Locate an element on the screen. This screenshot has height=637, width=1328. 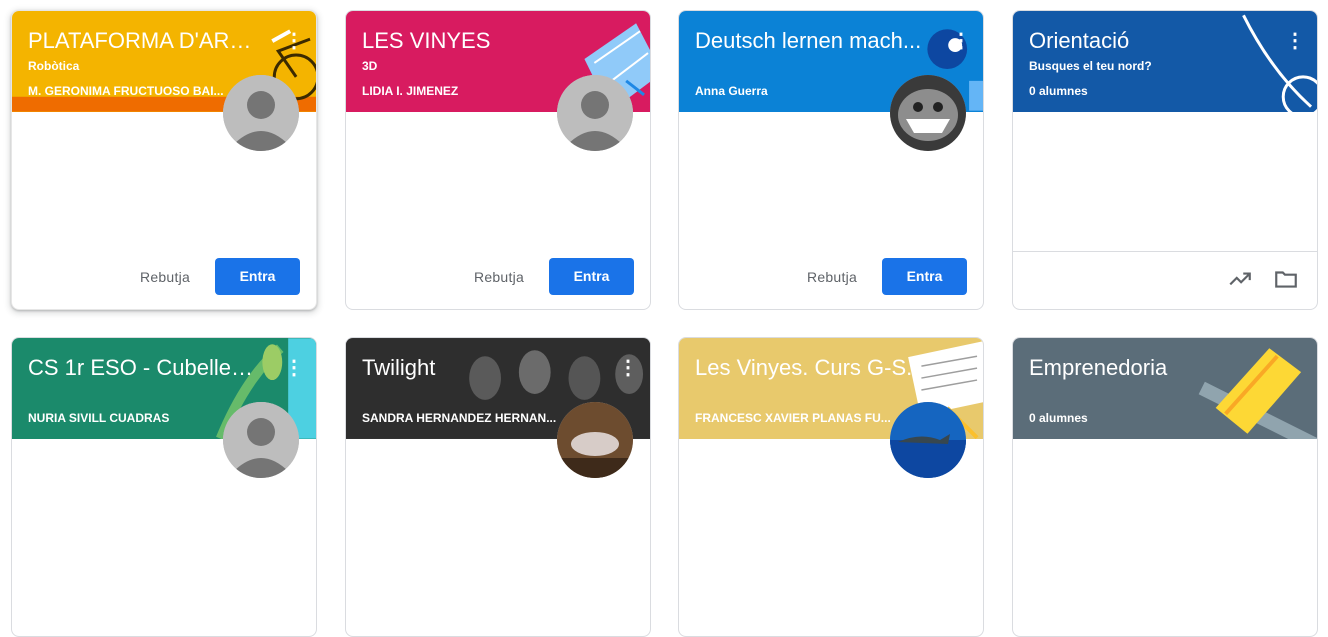
class-section: Robòtica is located at coordinates (54, 66).